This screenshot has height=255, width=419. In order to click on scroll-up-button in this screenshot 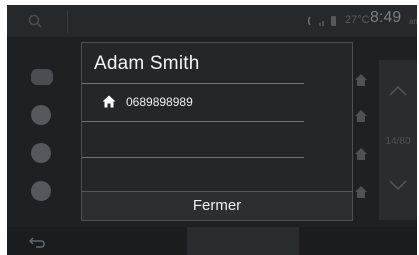, I will do `click(398, 91)`.